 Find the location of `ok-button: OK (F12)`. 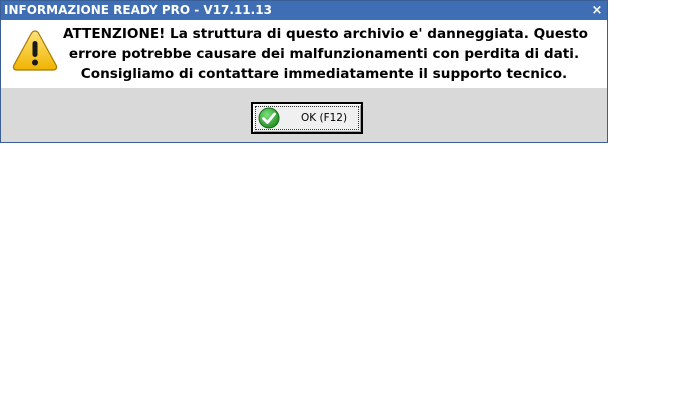

ok-button: OK (F12) is located at coordinates (307, 118).